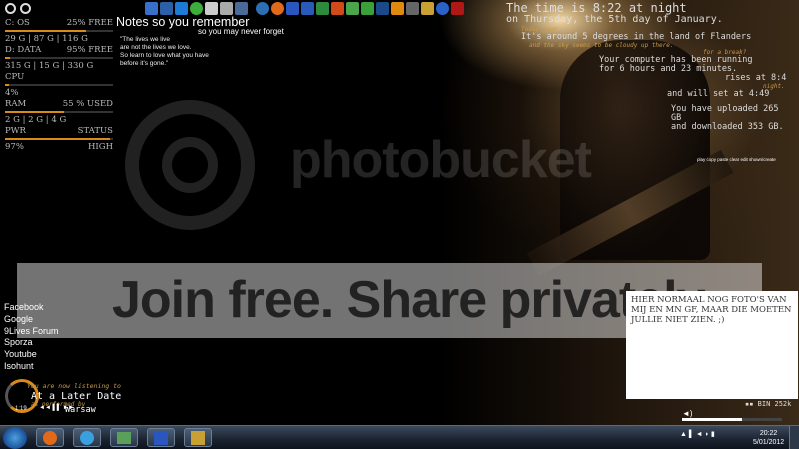  Describe the element at coordinates (337, 8) in the screenshot. I see `powerpoint-icon` at that location.